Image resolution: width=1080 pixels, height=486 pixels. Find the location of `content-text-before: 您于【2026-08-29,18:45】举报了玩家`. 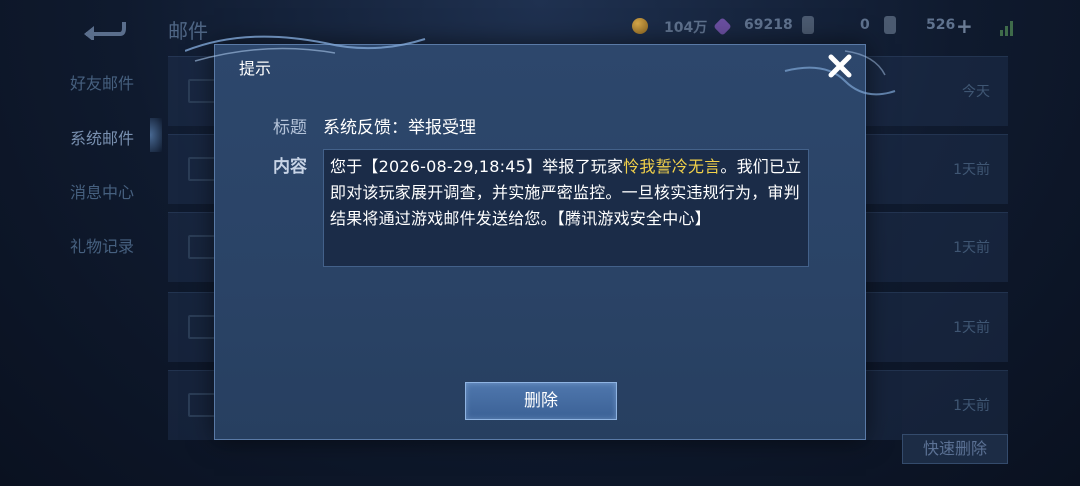

content-text-before: 您于【2026-08-29,18:45】举报了玩家 is located at coordinates (477, 166).